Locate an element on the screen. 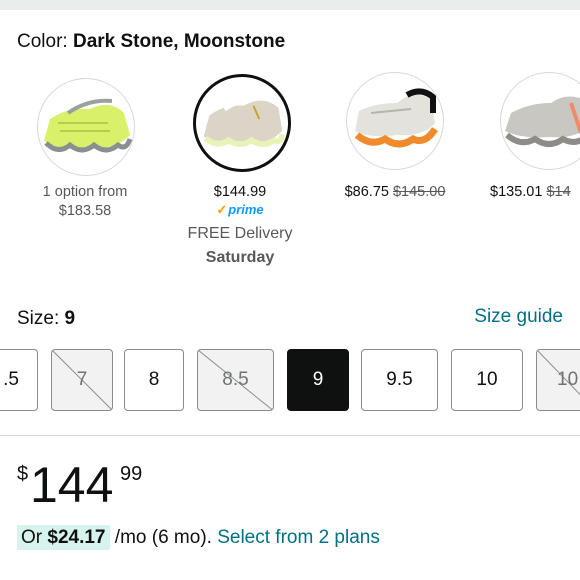 The width and height of the screenshot is (580, 580). size-value: 9 is located at coordinates (70, 318).